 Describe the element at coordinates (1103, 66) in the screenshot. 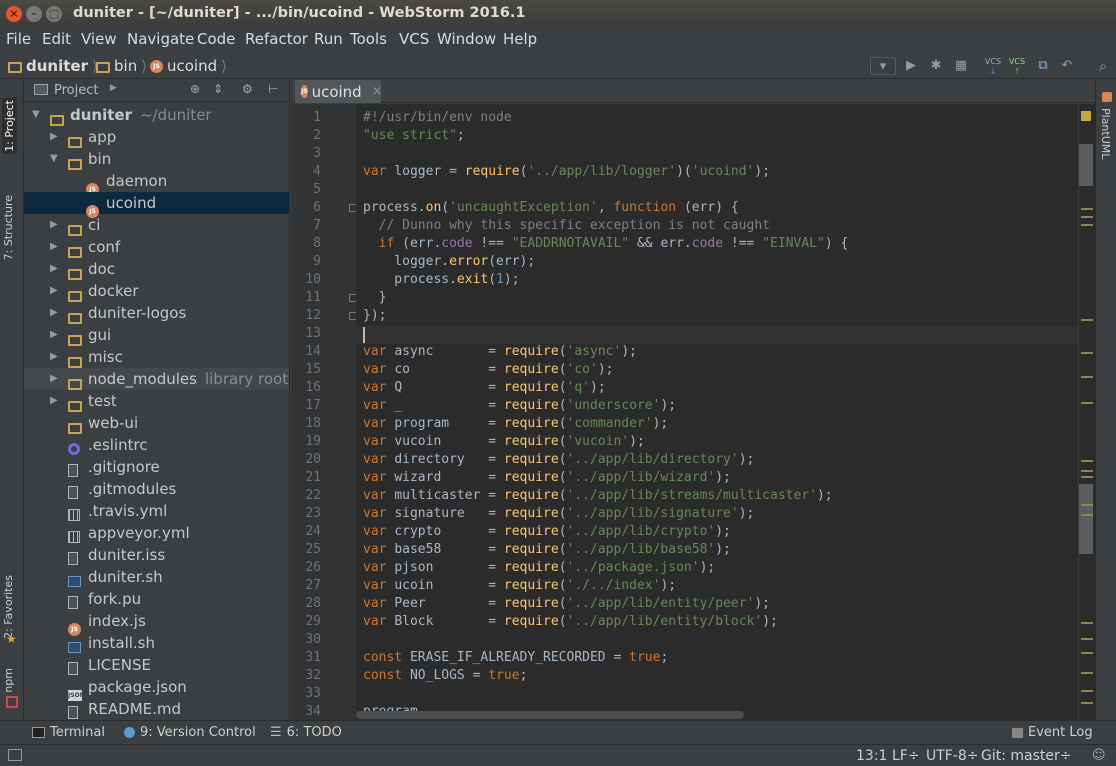

I see `search-icon: ⌕` at that location.